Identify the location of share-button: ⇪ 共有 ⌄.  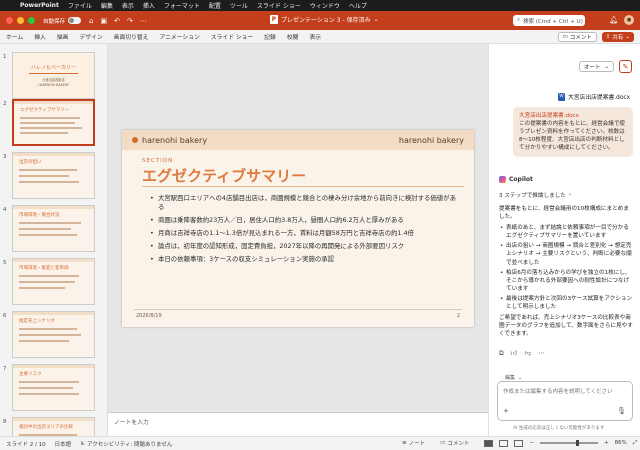
(617, 37).